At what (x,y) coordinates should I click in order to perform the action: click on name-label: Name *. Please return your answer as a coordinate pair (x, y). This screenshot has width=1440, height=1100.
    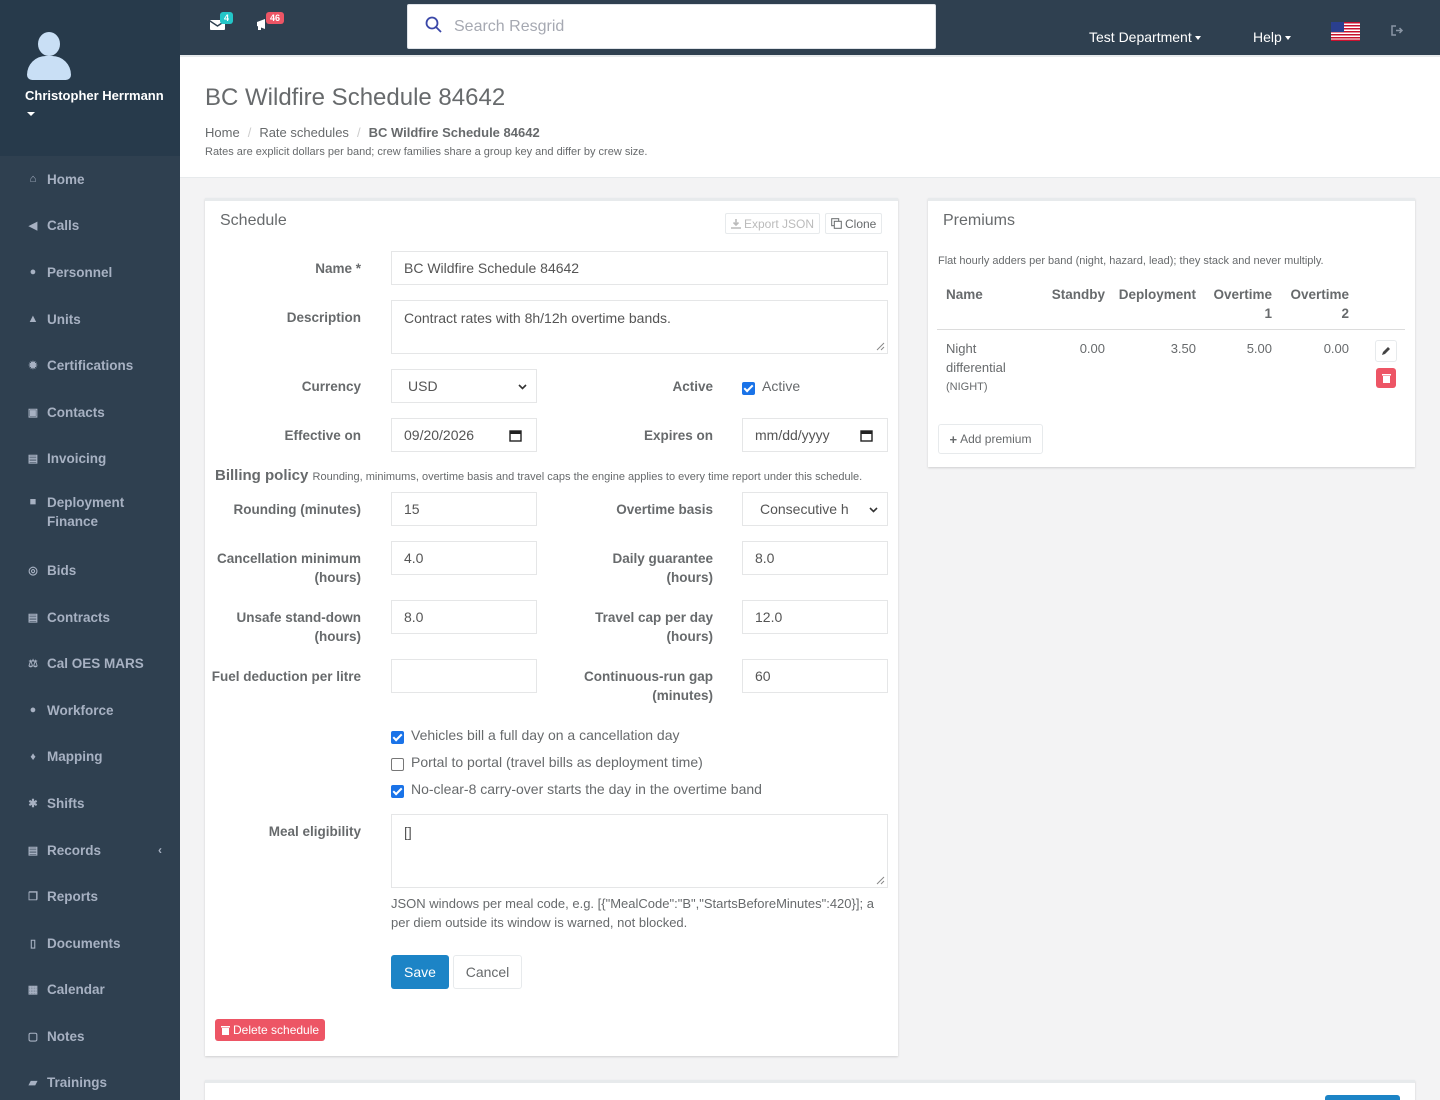
    Looking at the image, I should click on (338, 268).